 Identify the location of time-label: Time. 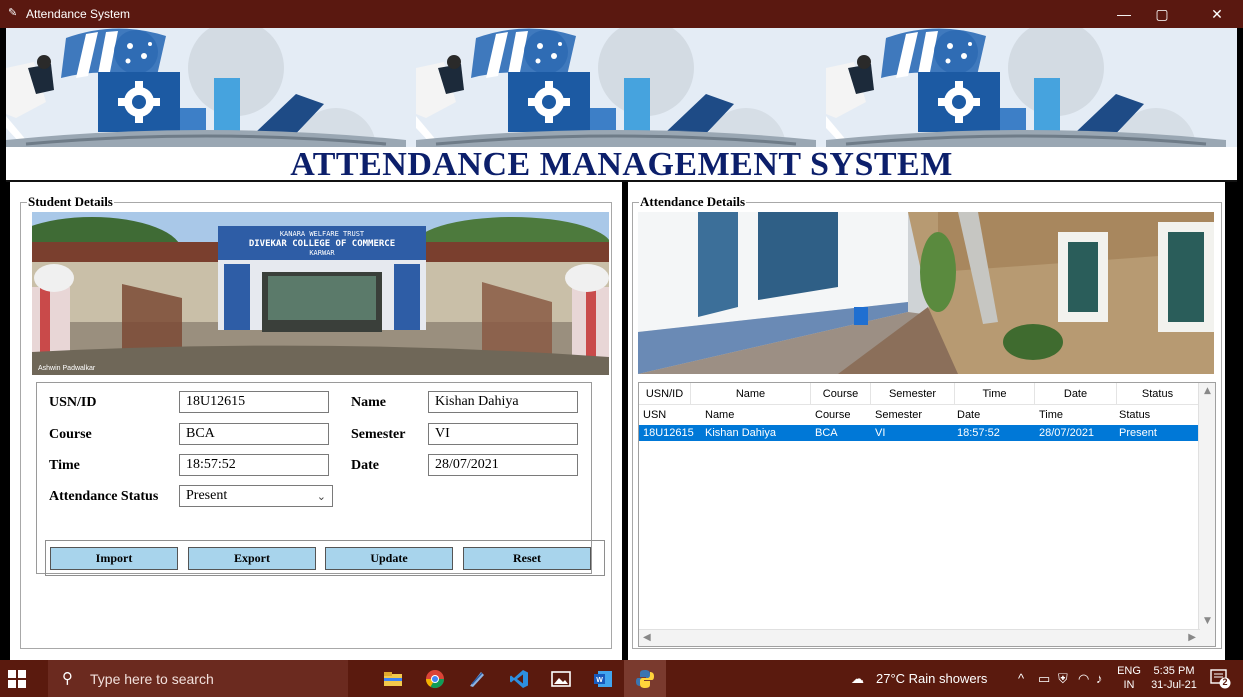
(64, 465).